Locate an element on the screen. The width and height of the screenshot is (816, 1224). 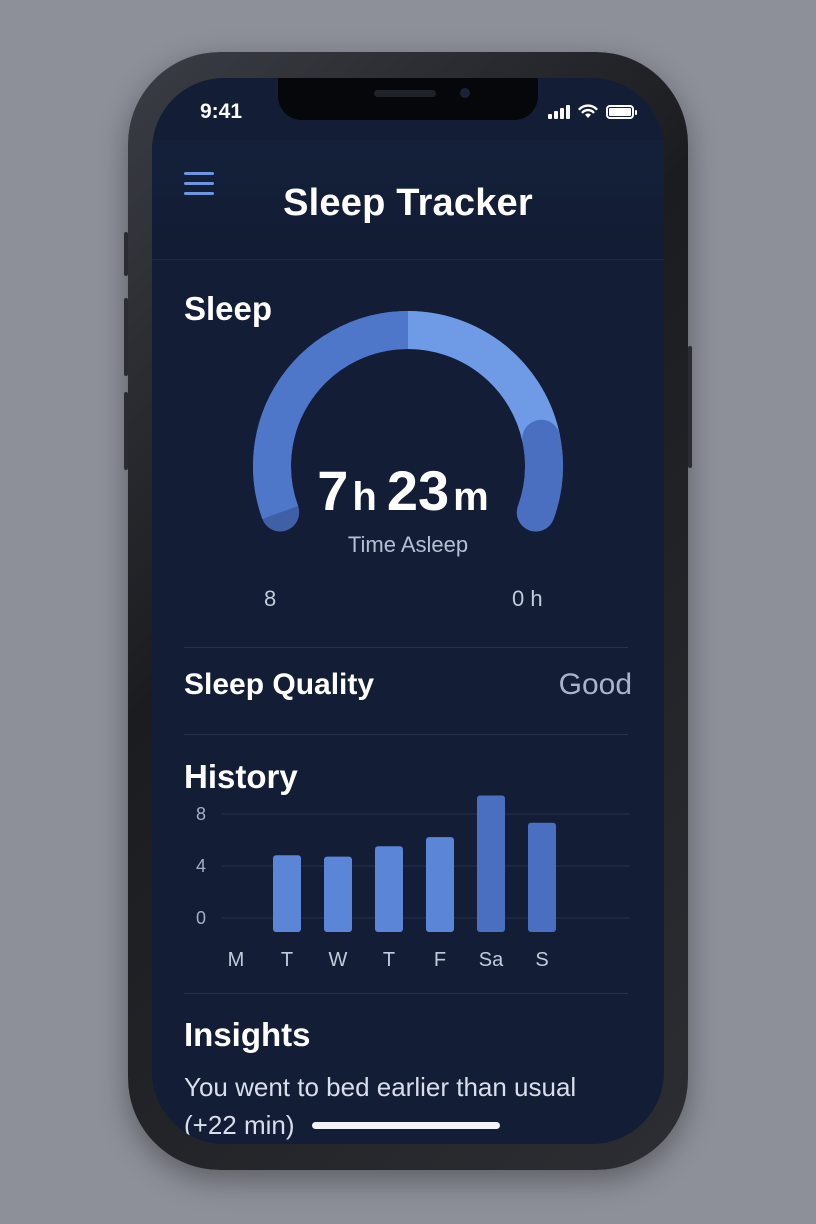
x-tick-label: F is located at coordinates (440, 960).